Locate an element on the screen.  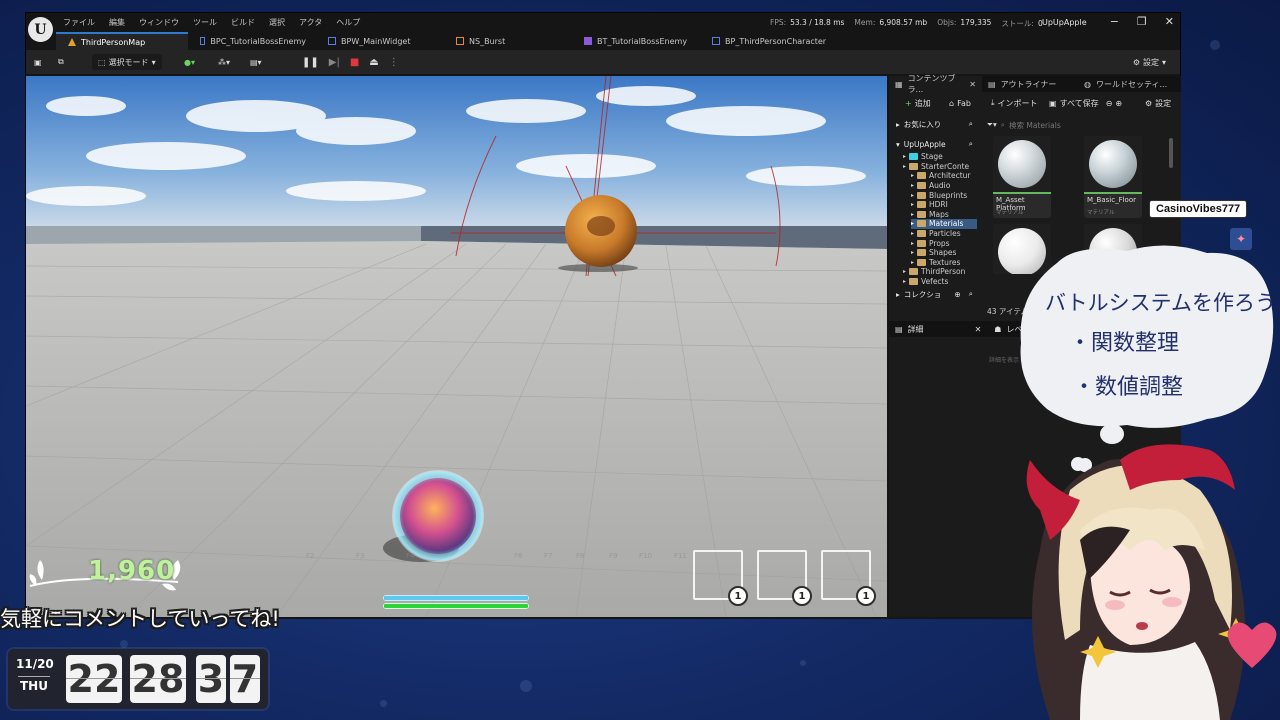
tree-folder-item: ▸ HDRI is located at coordinates (944, 205).